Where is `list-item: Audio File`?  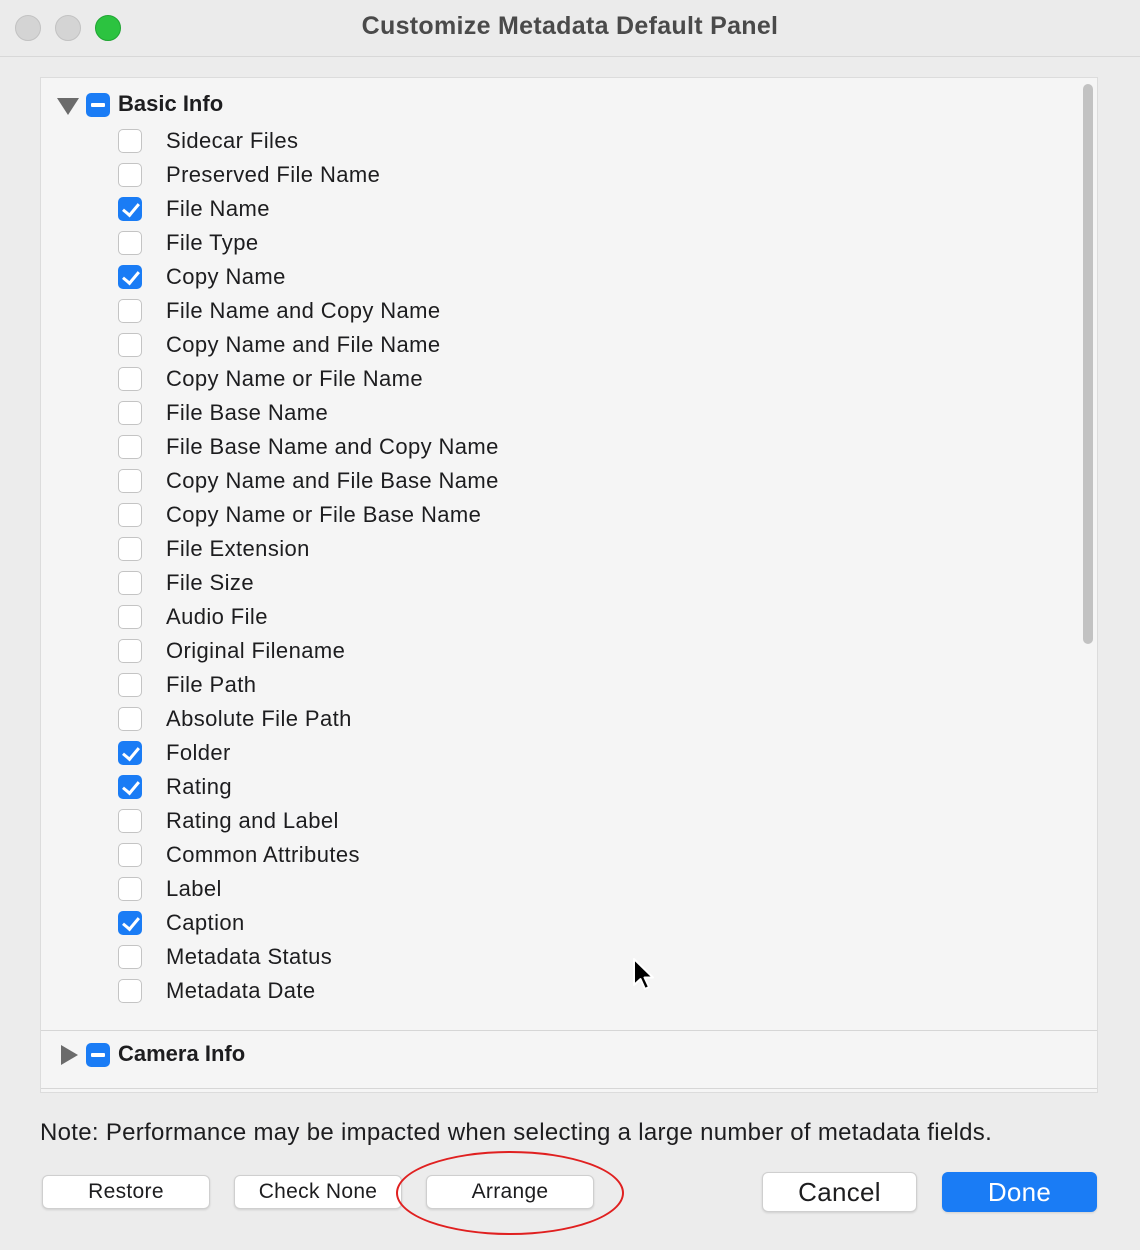
list-item: Audio File is located at coordinates (556, 617).